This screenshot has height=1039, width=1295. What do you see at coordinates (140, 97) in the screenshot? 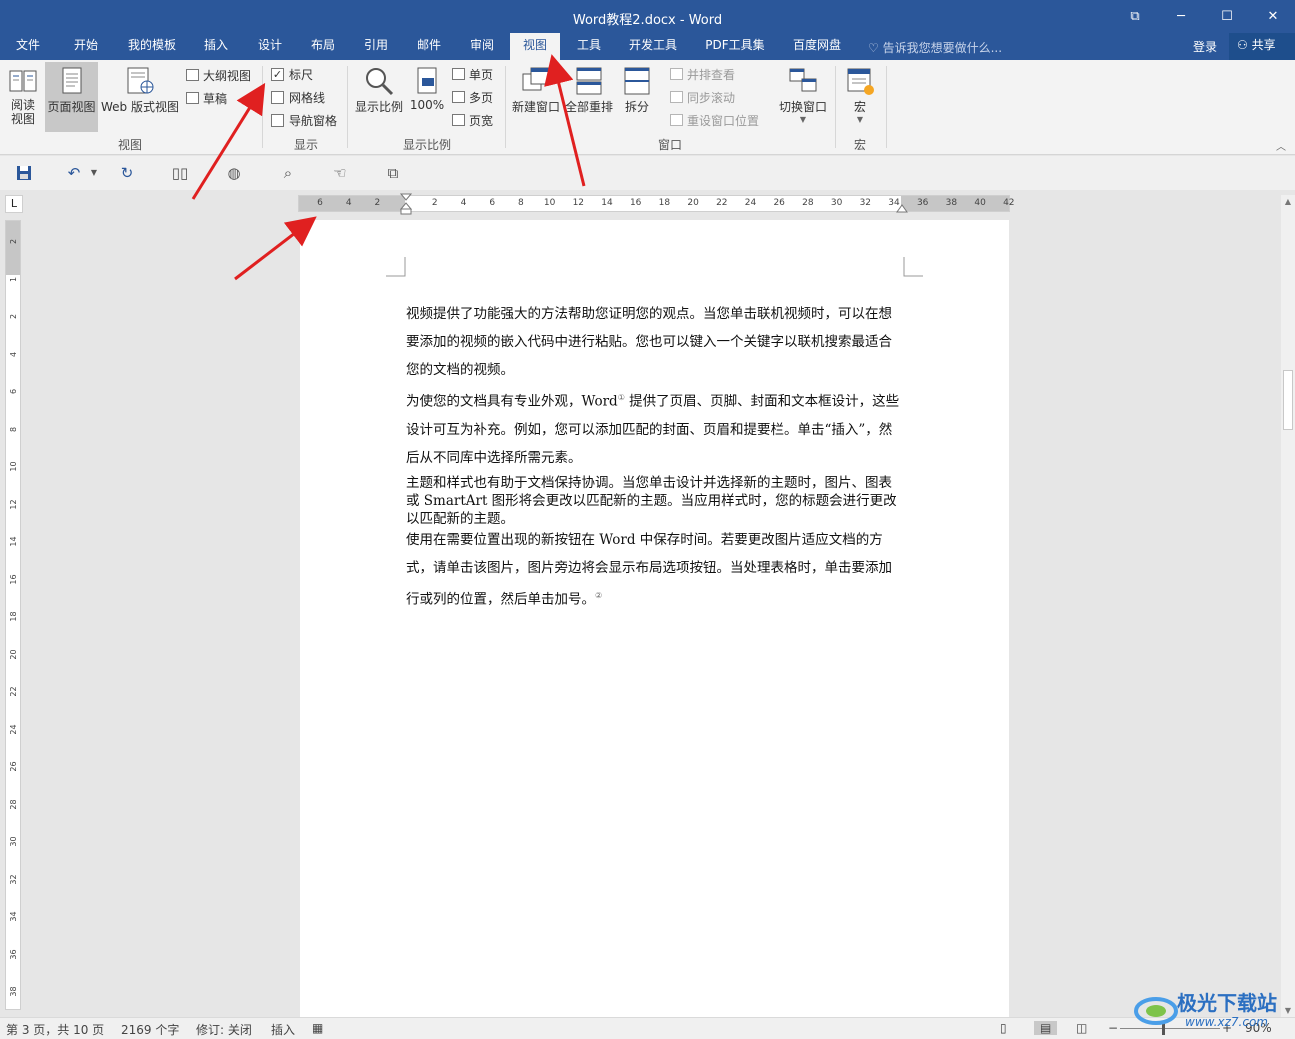
I see `web-layout-button: Web 版式视图` at bounding box center [140, 97].